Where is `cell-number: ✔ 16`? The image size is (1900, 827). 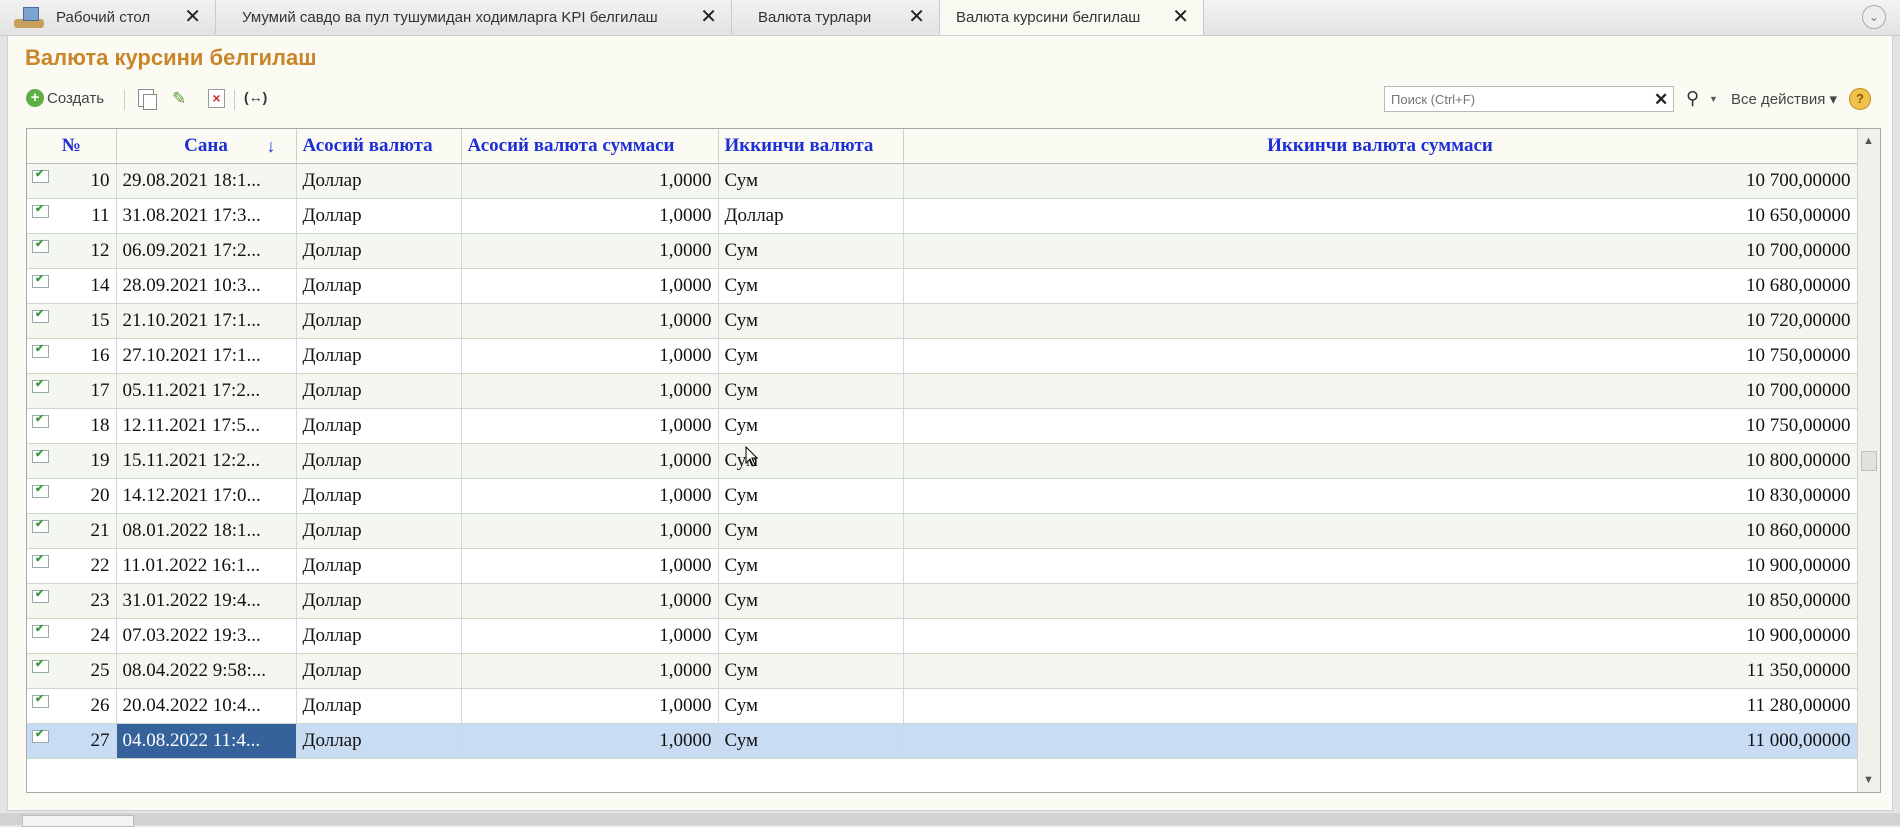 cell-number: ✔ 16 is located at coordinates (72, 356).